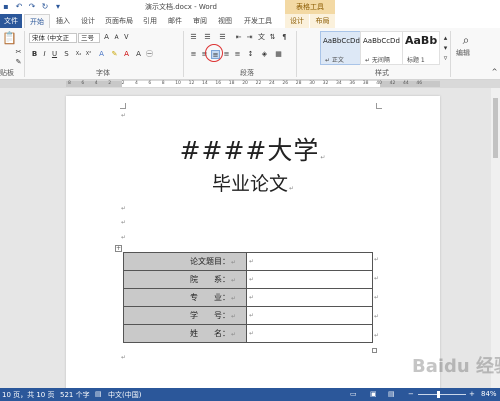  What do you see at coordinates (58, 6) in the screenshot?
I see `customize-icon: ▾` at bounding box center [58, 6].